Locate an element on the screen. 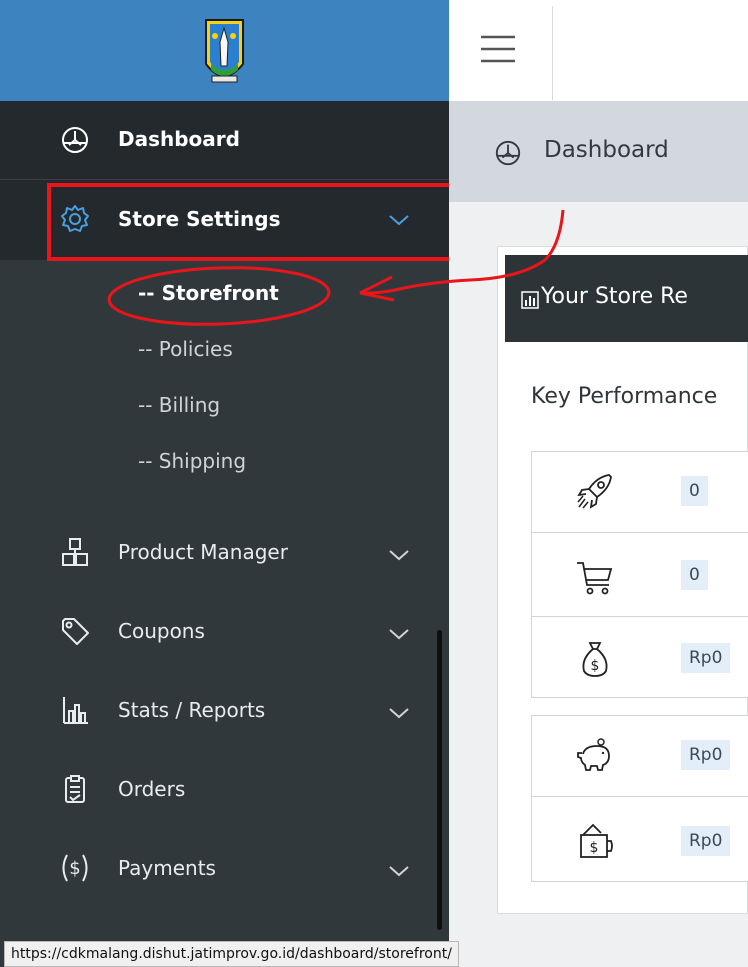 The height and width of the screenshot is (967, 748). sidebar-scrollbar is located at coordinates (439, 780).